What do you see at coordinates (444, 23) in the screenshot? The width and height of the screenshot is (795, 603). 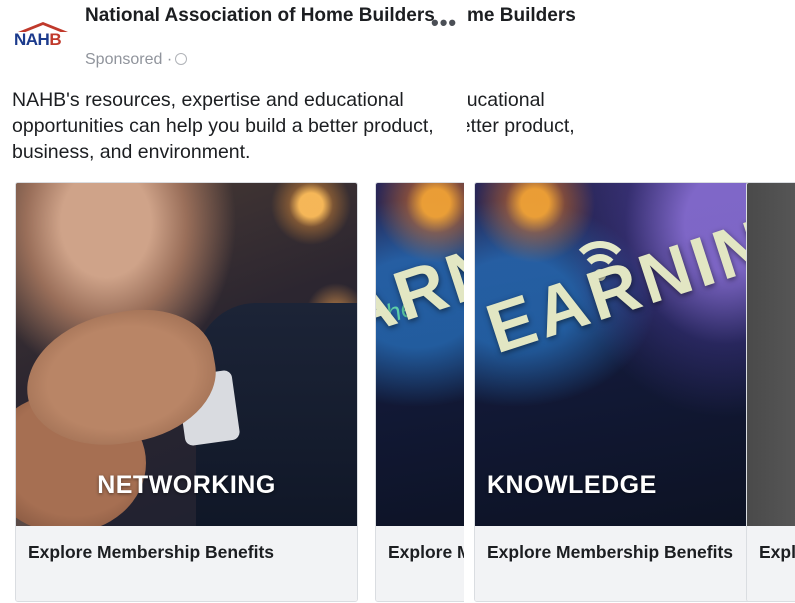 I see `more-options-icon: •••` at bounding box center [444, 23].